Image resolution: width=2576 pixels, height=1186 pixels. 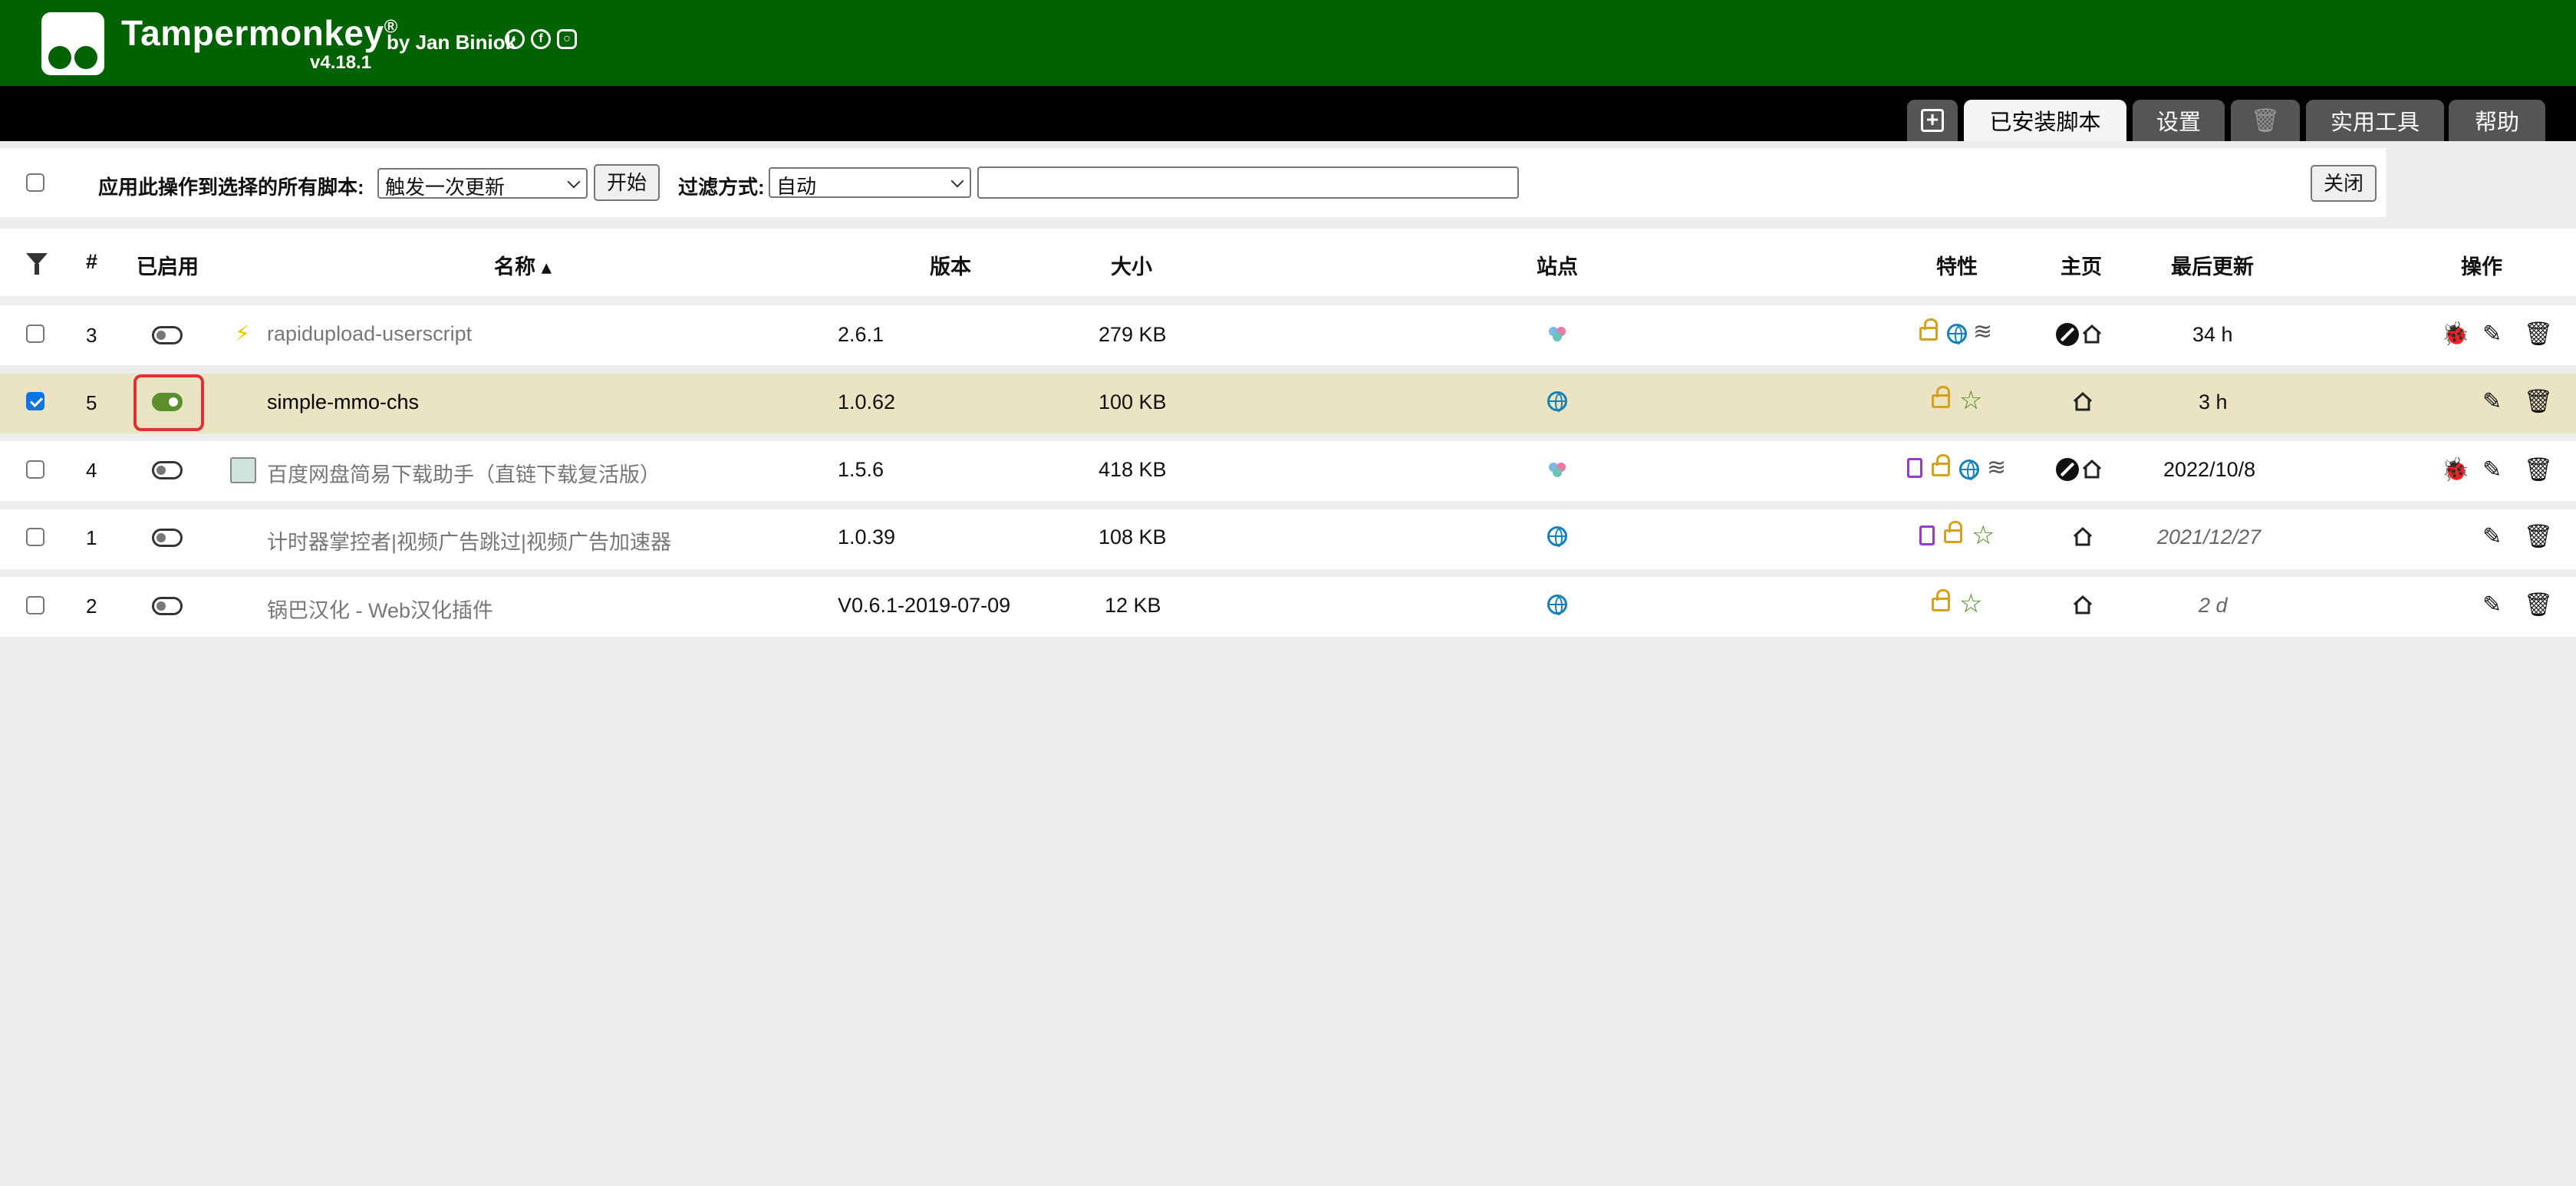 I want to click on tab-trash: 🗑, so click(x=2265, y=121).